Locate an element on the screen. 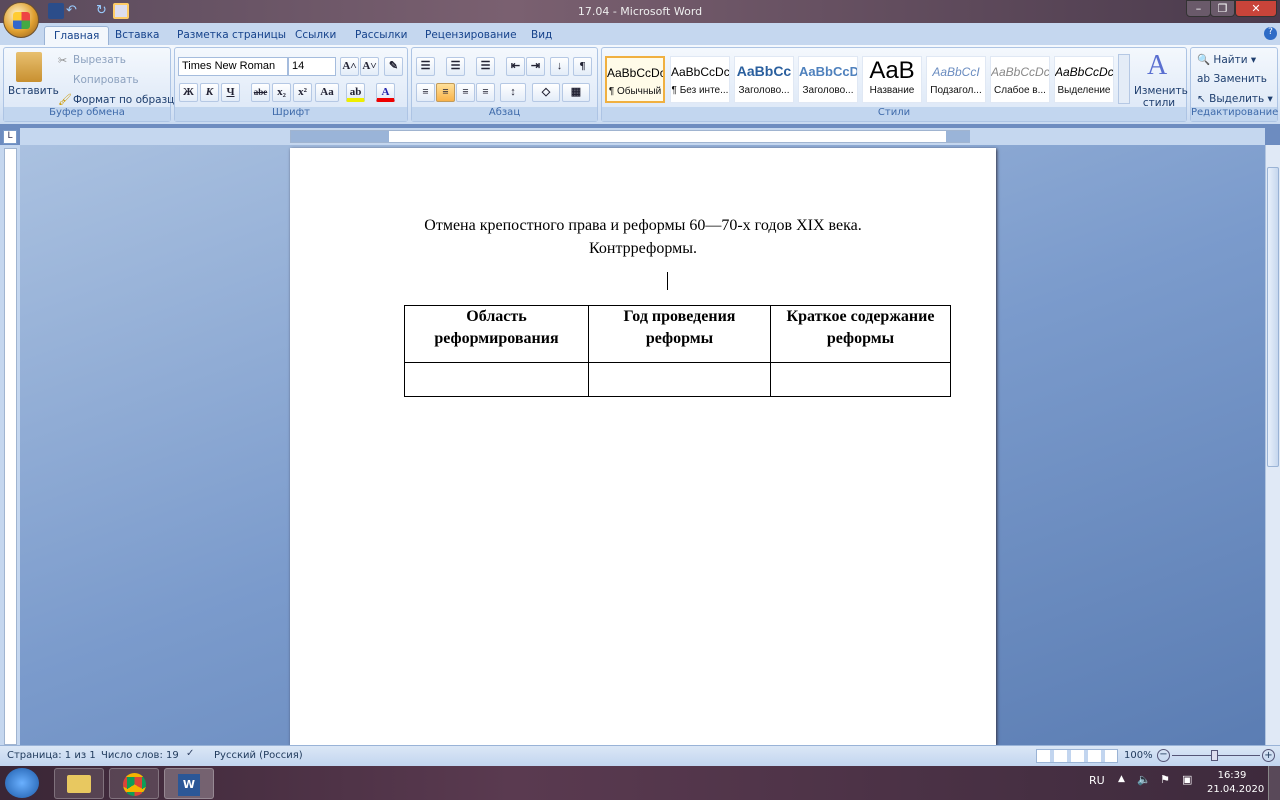 The height and width of the screenshot is (800, 1280). word-taskbar-button: W is located at coordinates (189, 783).